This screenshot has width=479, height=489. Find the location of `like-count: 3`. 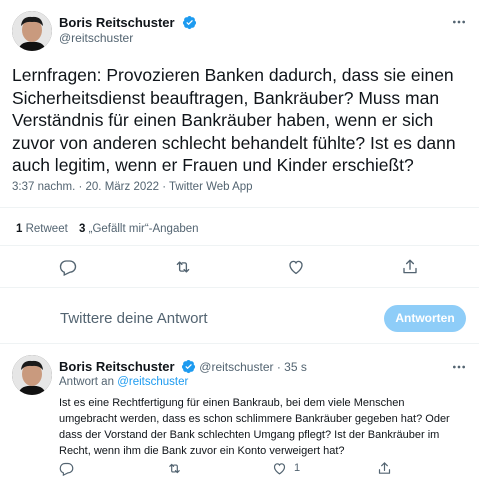

like-count: 3 is located at coordinates (82, 229).